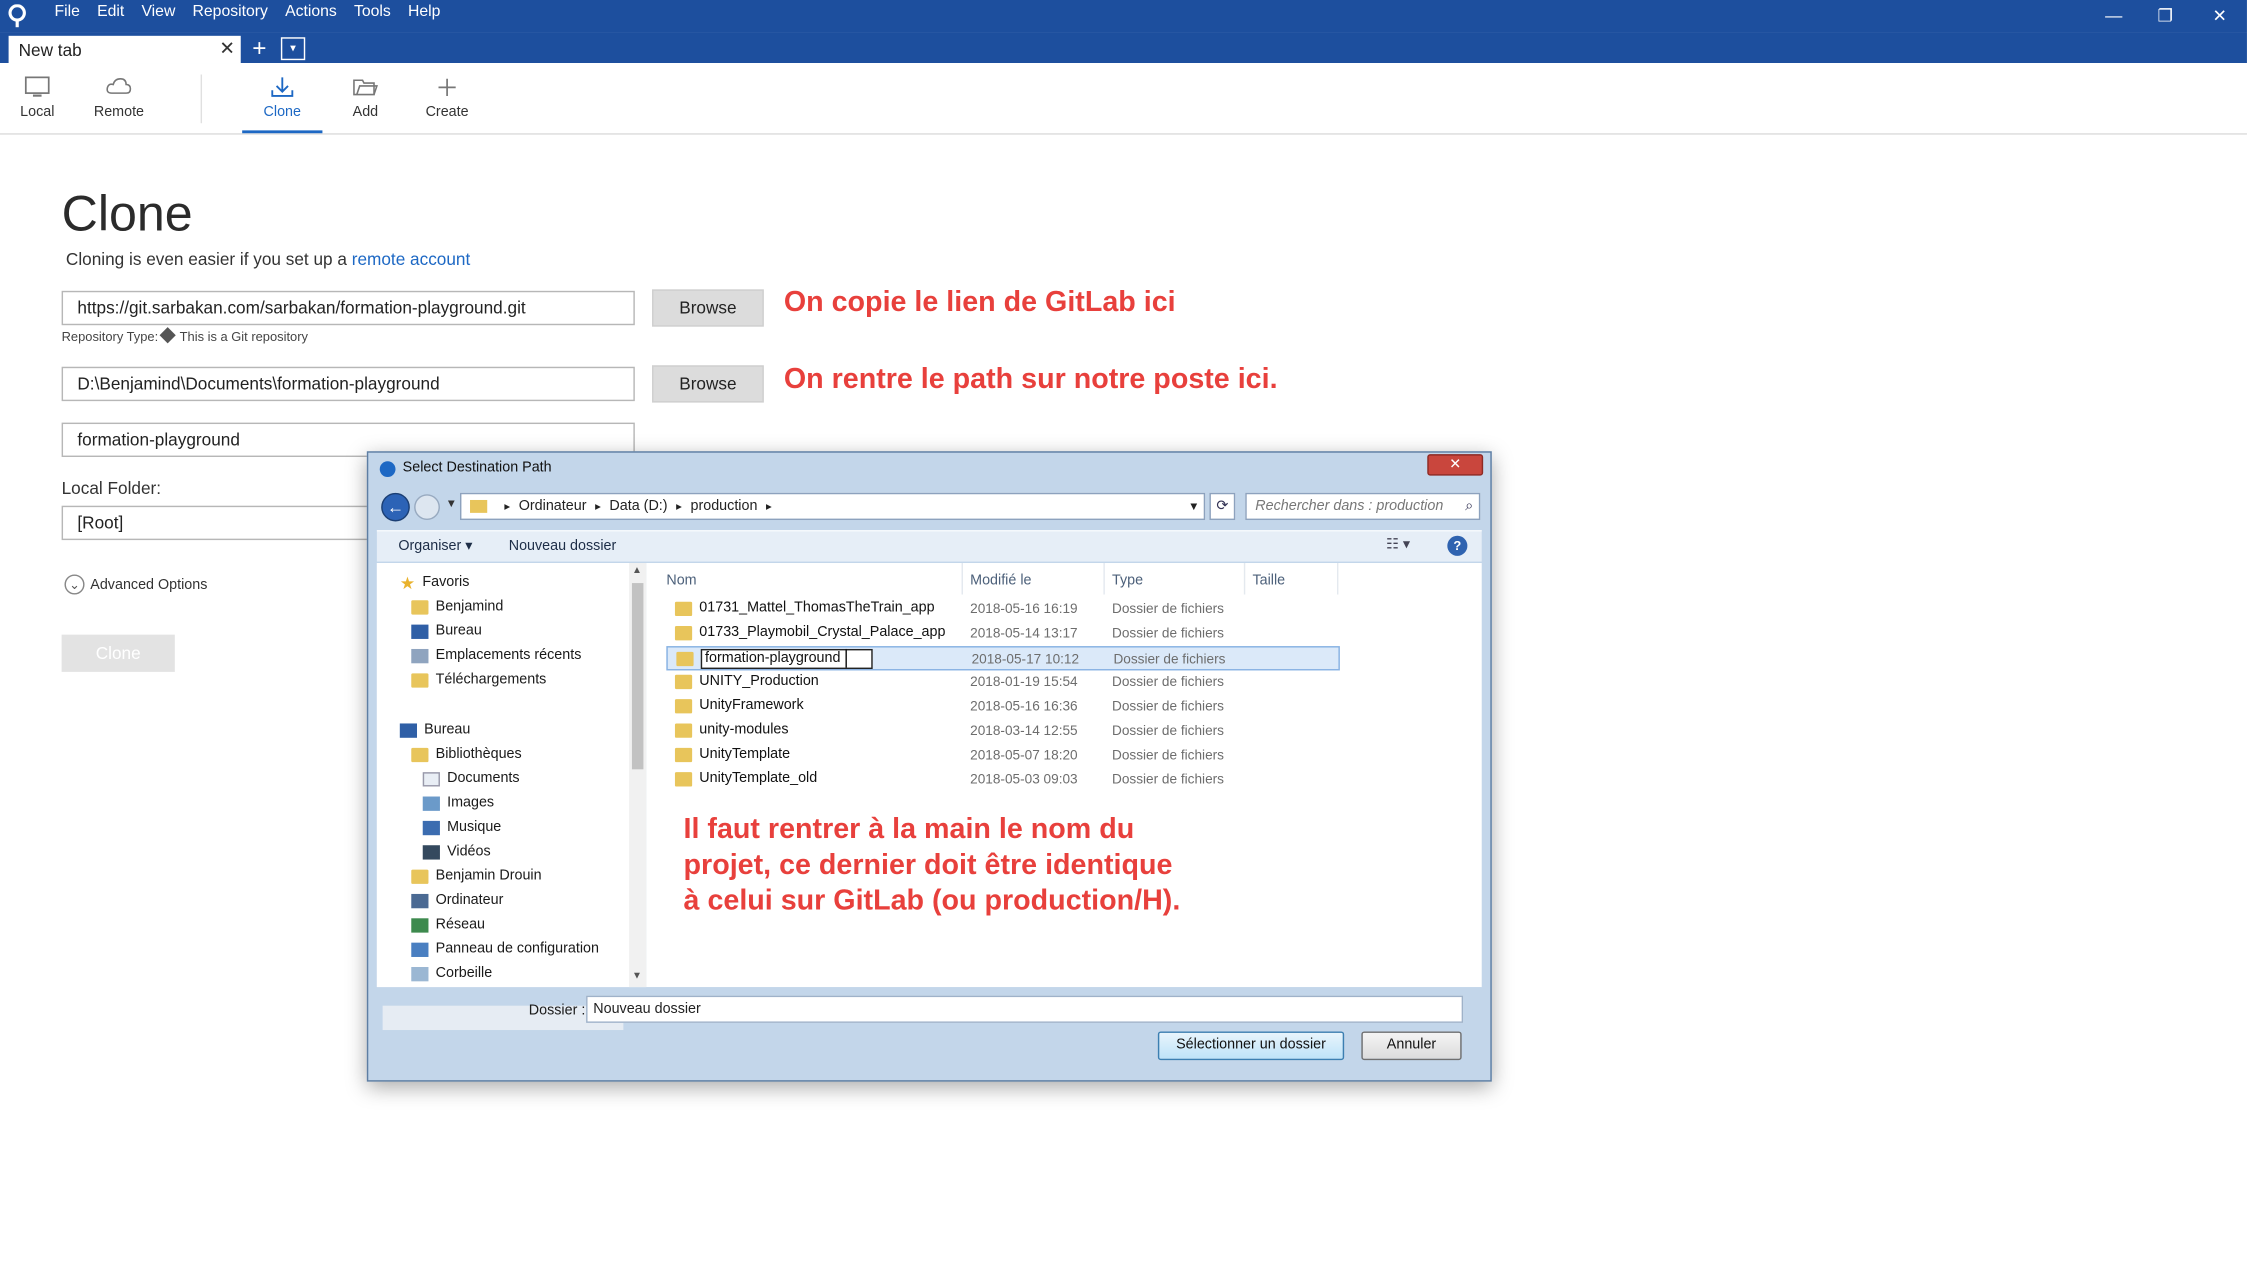 The width and height of the screenshot is (2247, 1265). What do you see at coordinates (420, 949) in the screenshot?
I see `control-panel-icon` at bounding box center [420, 949].